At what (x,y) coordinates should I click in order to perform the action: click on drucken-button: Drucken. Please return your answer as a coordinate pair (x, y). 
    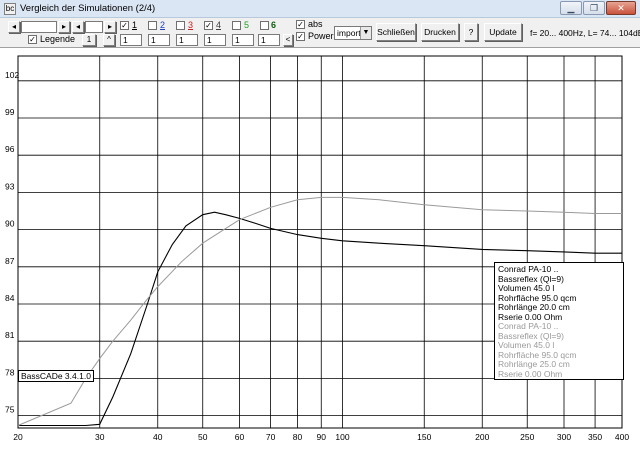
    Looking at the image, I should click on (440, 32).